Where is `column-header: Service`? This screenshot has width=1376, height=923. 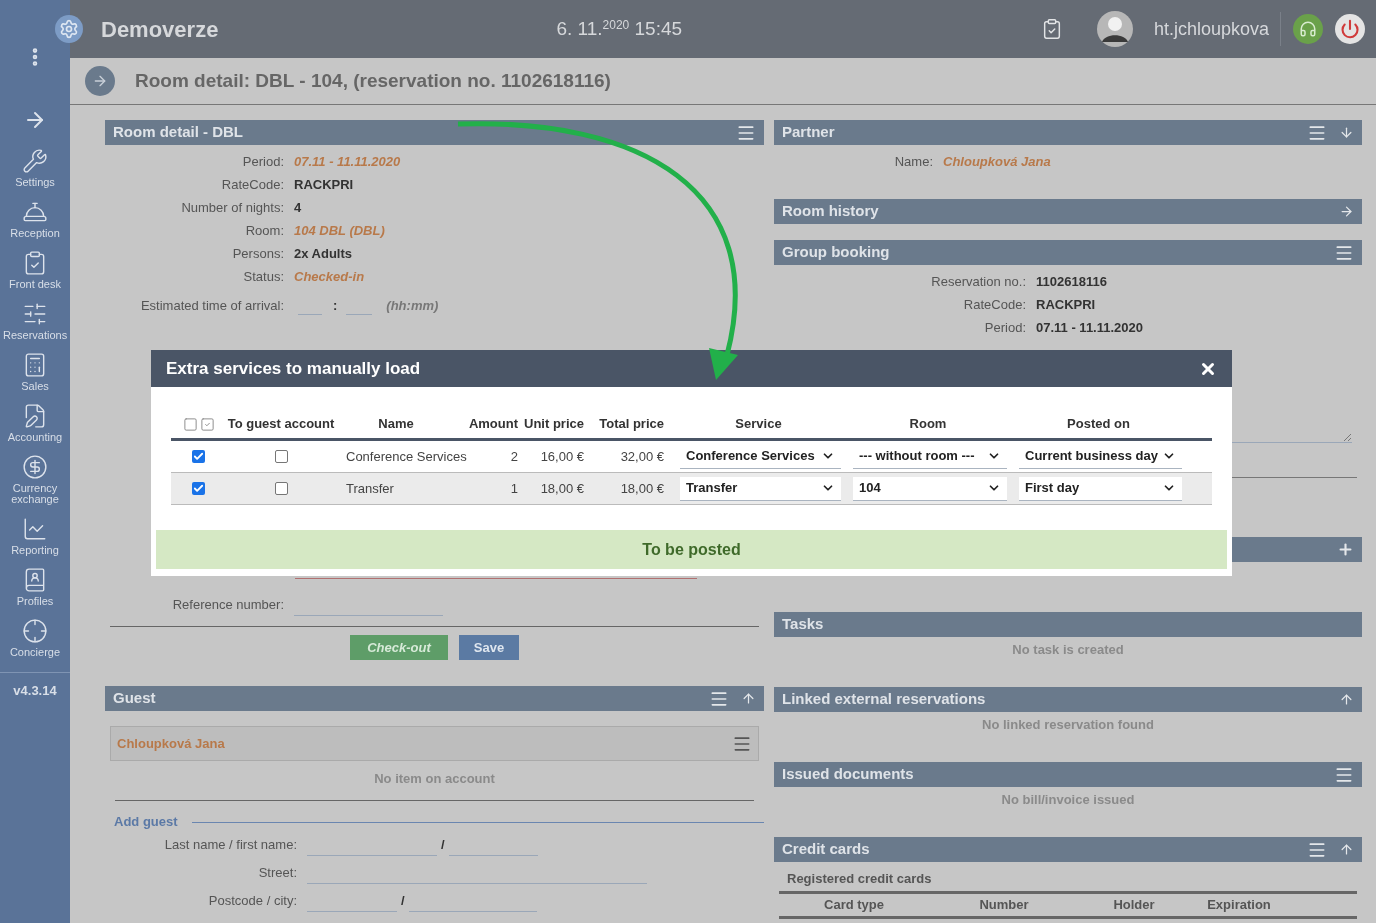 column-header: Service is located at coordinates (758, 424).